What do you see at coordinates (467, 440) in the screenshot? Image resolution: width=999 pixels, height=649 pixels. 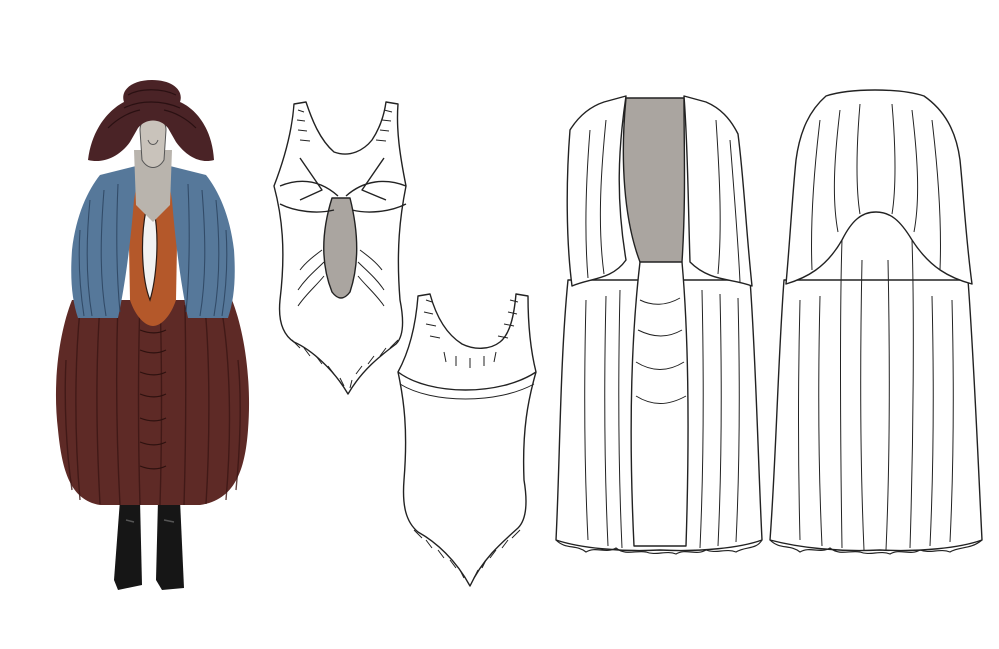 I see `bodysuit-back` at bounding box center [467, 440].